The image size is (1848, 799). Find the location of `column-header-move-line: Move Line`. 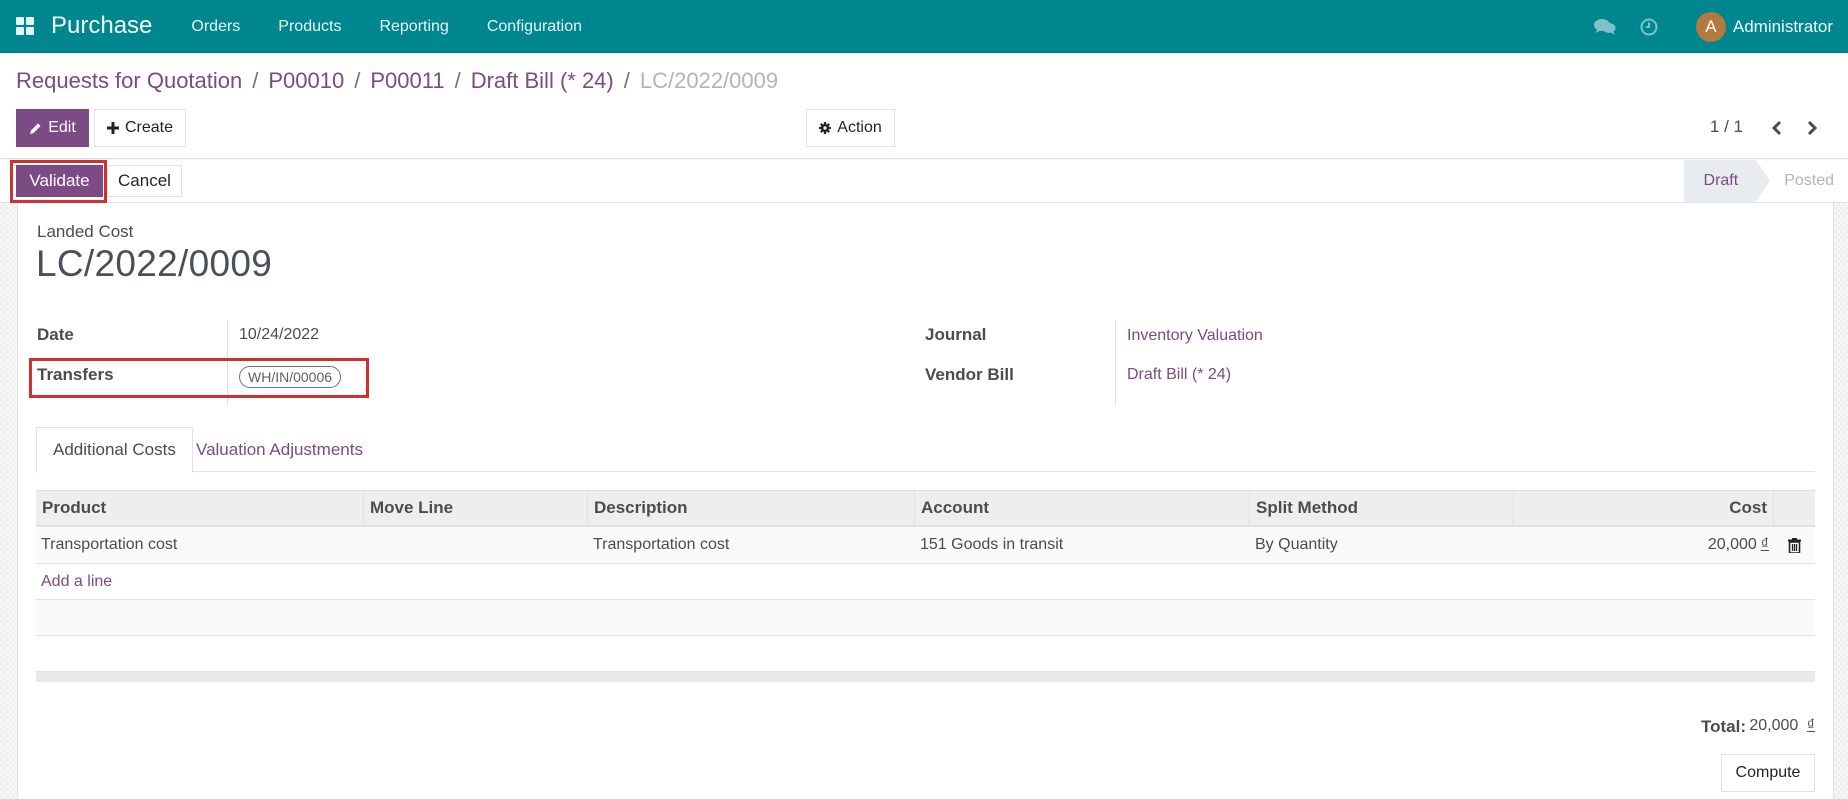

column-header-move-line: Move Line is located at coordinates (476, 508).